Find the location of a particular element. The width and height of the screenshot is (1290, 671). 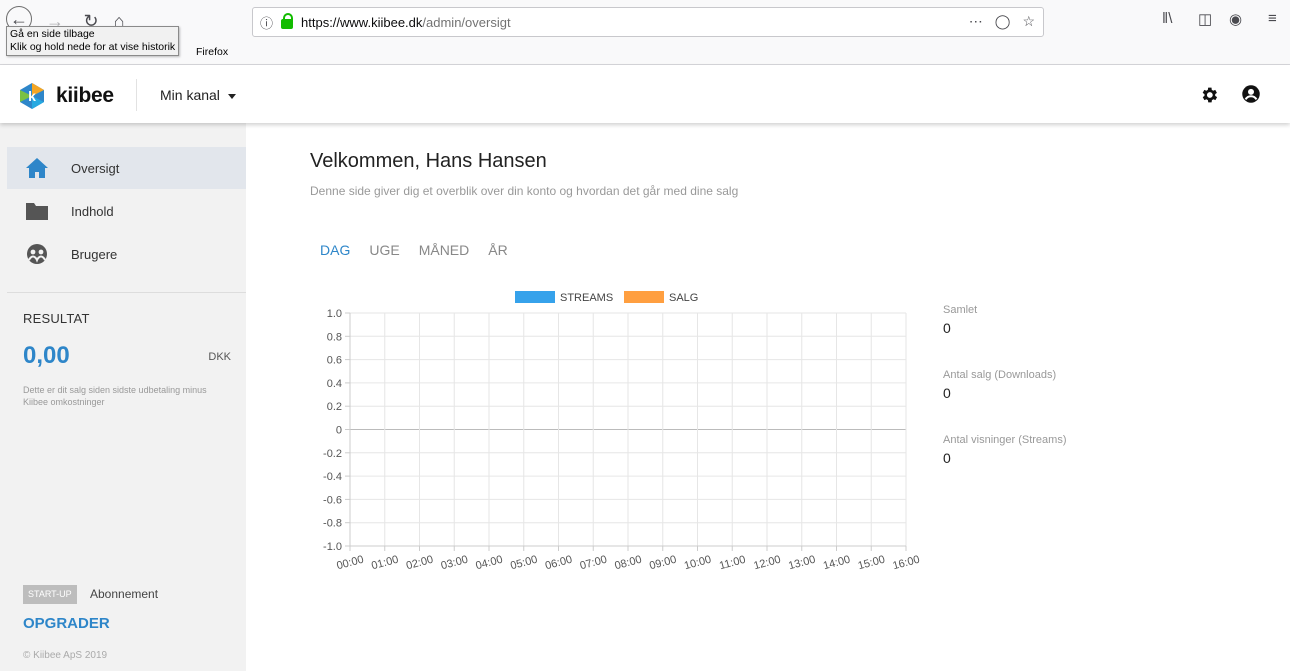

y-tick-label: -0.2 is located at coordinates (332, 454).